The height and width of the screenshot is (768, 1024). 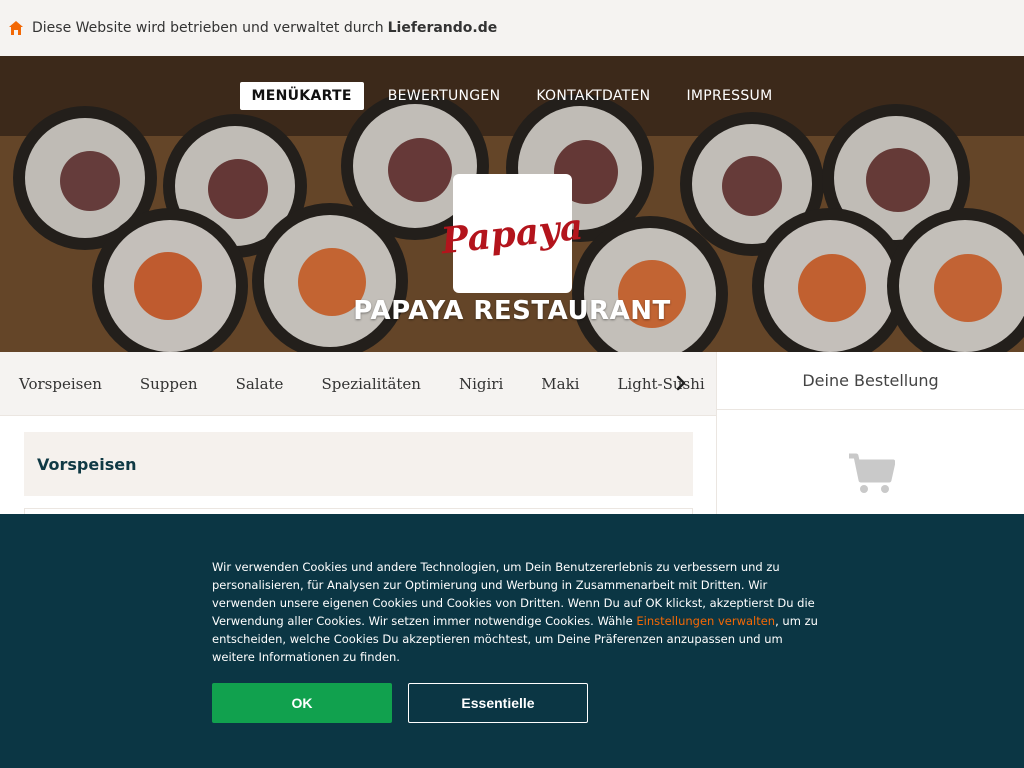 I want to click on cookie-settings-link: Einstellungen verwalten, so click(x=705, y=621).